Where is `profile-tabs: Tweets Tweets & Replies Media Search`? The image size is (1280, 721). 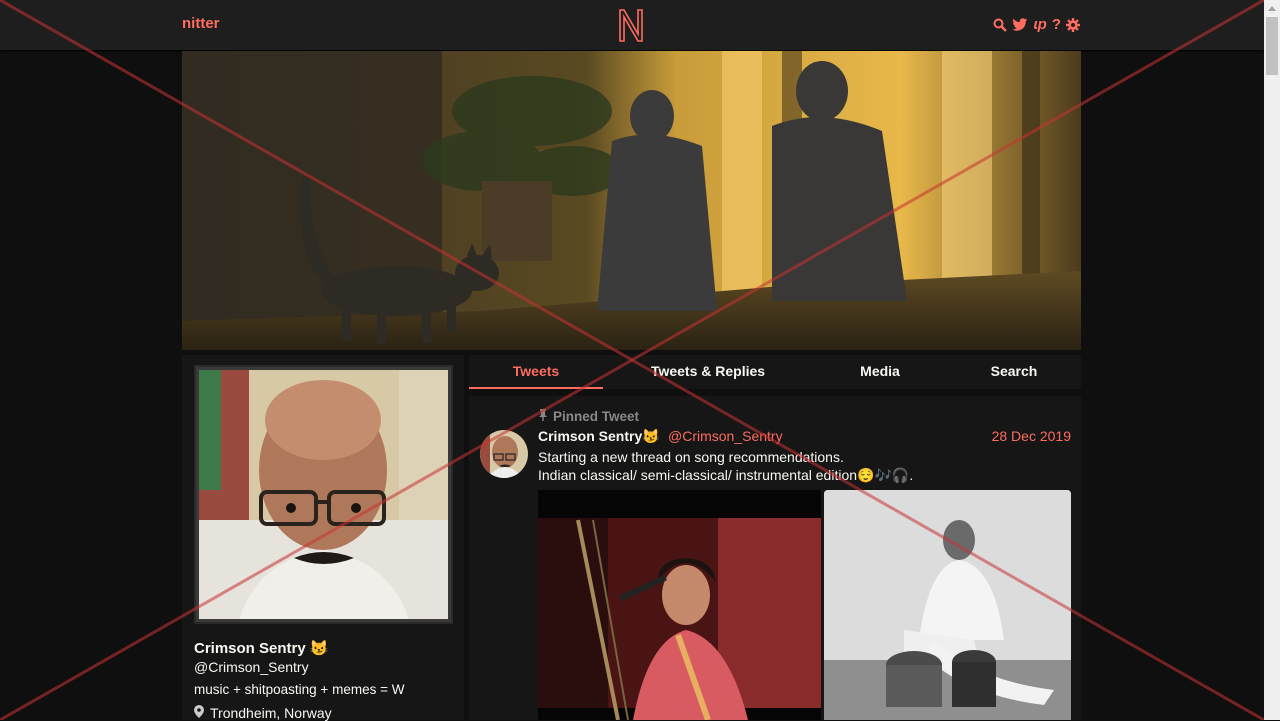 profile-tabs: Tweets Tweets & Replies Media Search is located at coordinates (775, 372).